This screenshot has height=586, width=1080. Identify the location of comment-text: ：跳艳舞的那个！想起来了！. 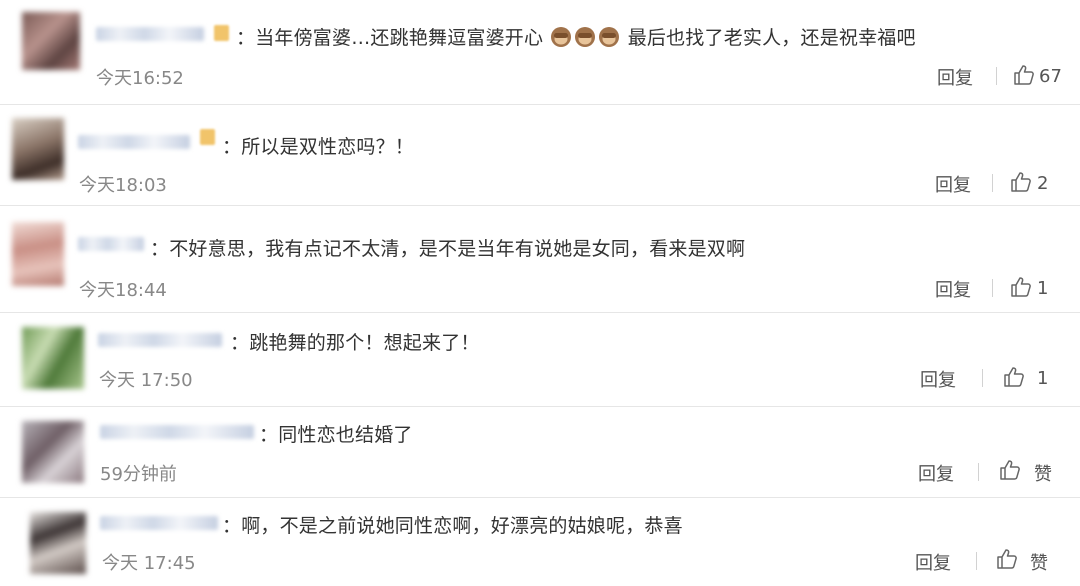
(355, 343).